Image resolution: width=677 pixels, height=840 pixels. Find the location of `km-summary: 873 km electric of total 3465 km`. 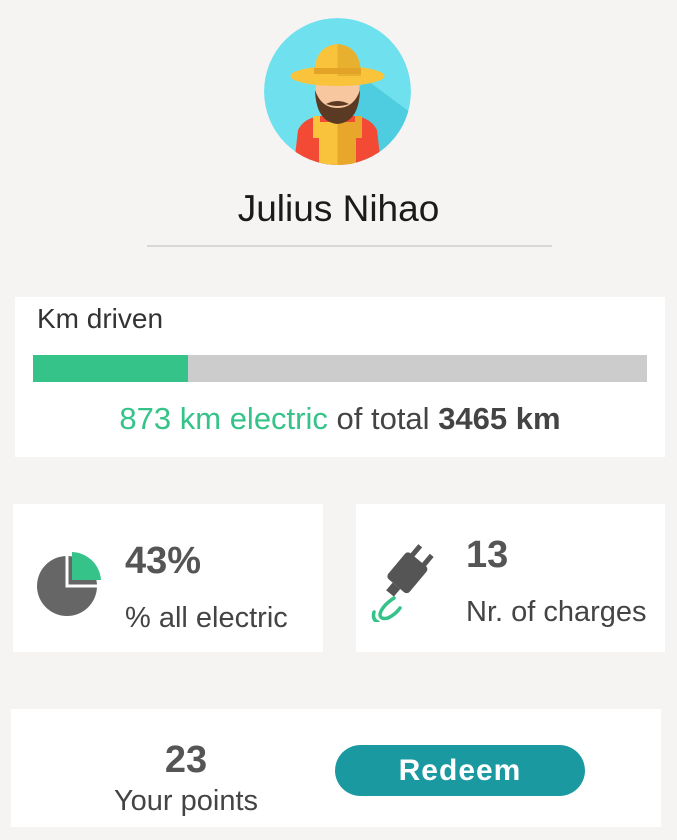

km-summary: 873 km electric of total 3465 km is located at coordinates (340, 419).